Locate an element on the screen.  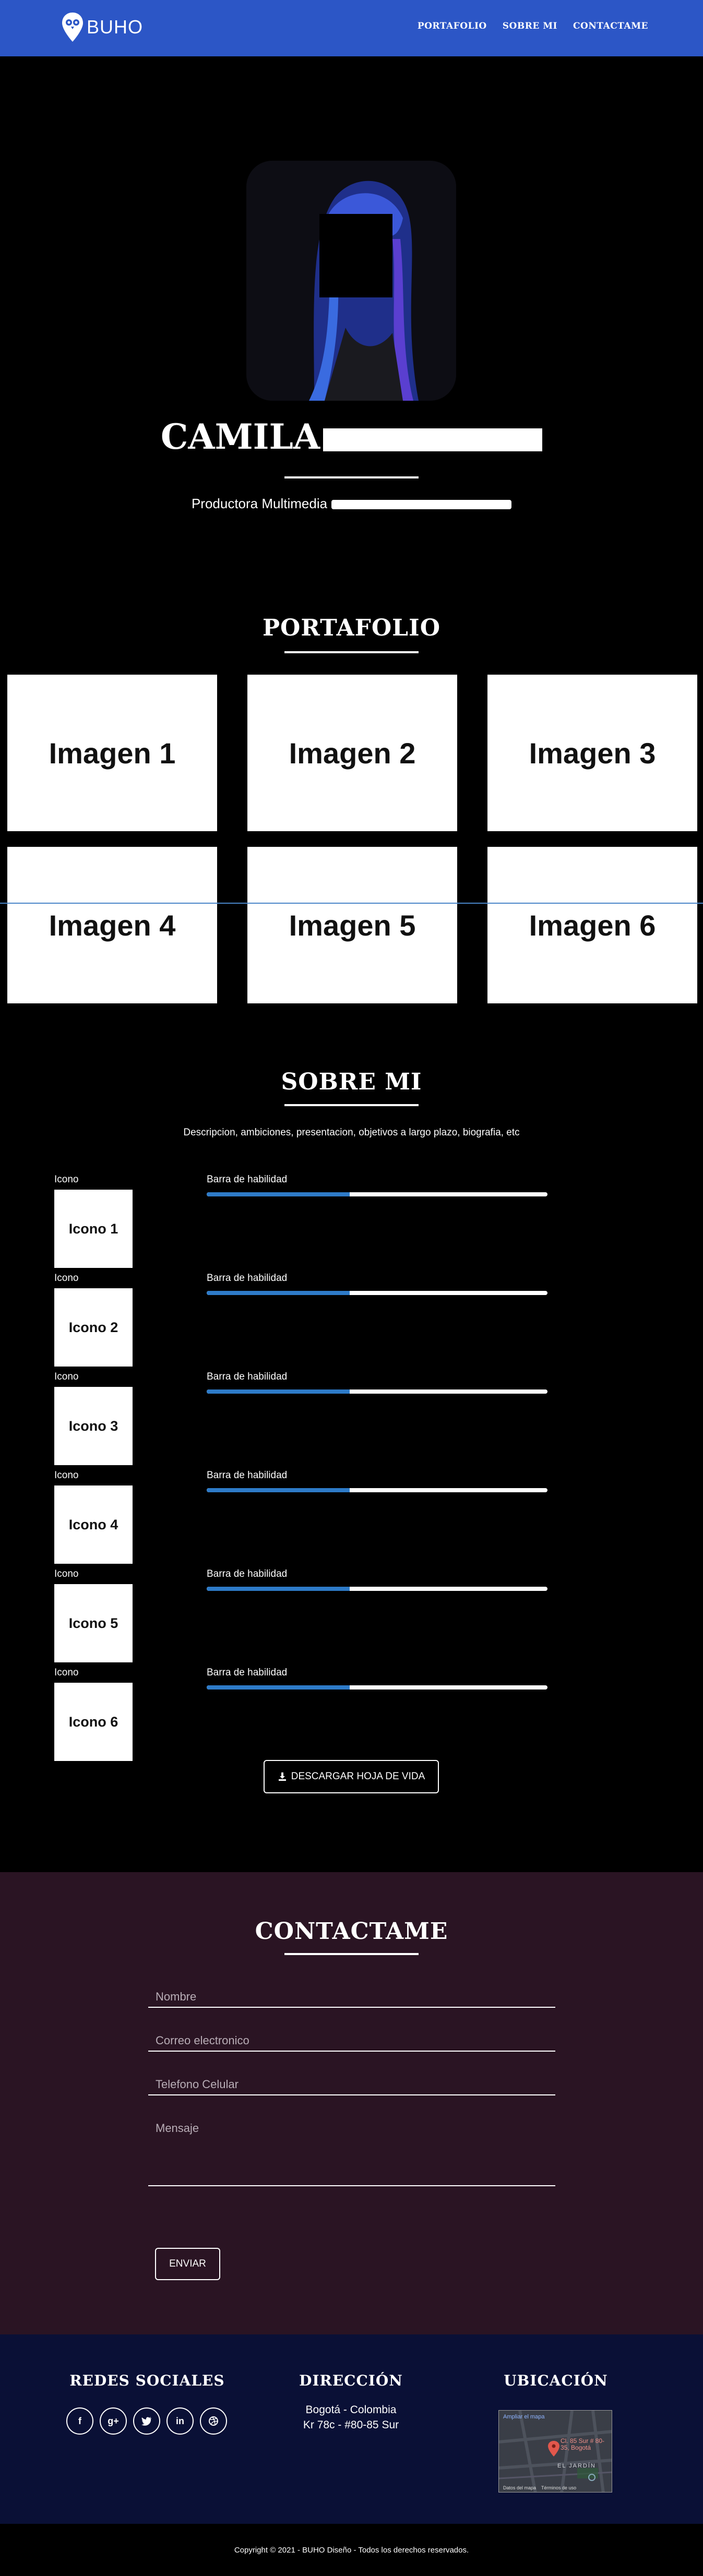
hero-name: CAMILA is located at coordinates (351, 436).